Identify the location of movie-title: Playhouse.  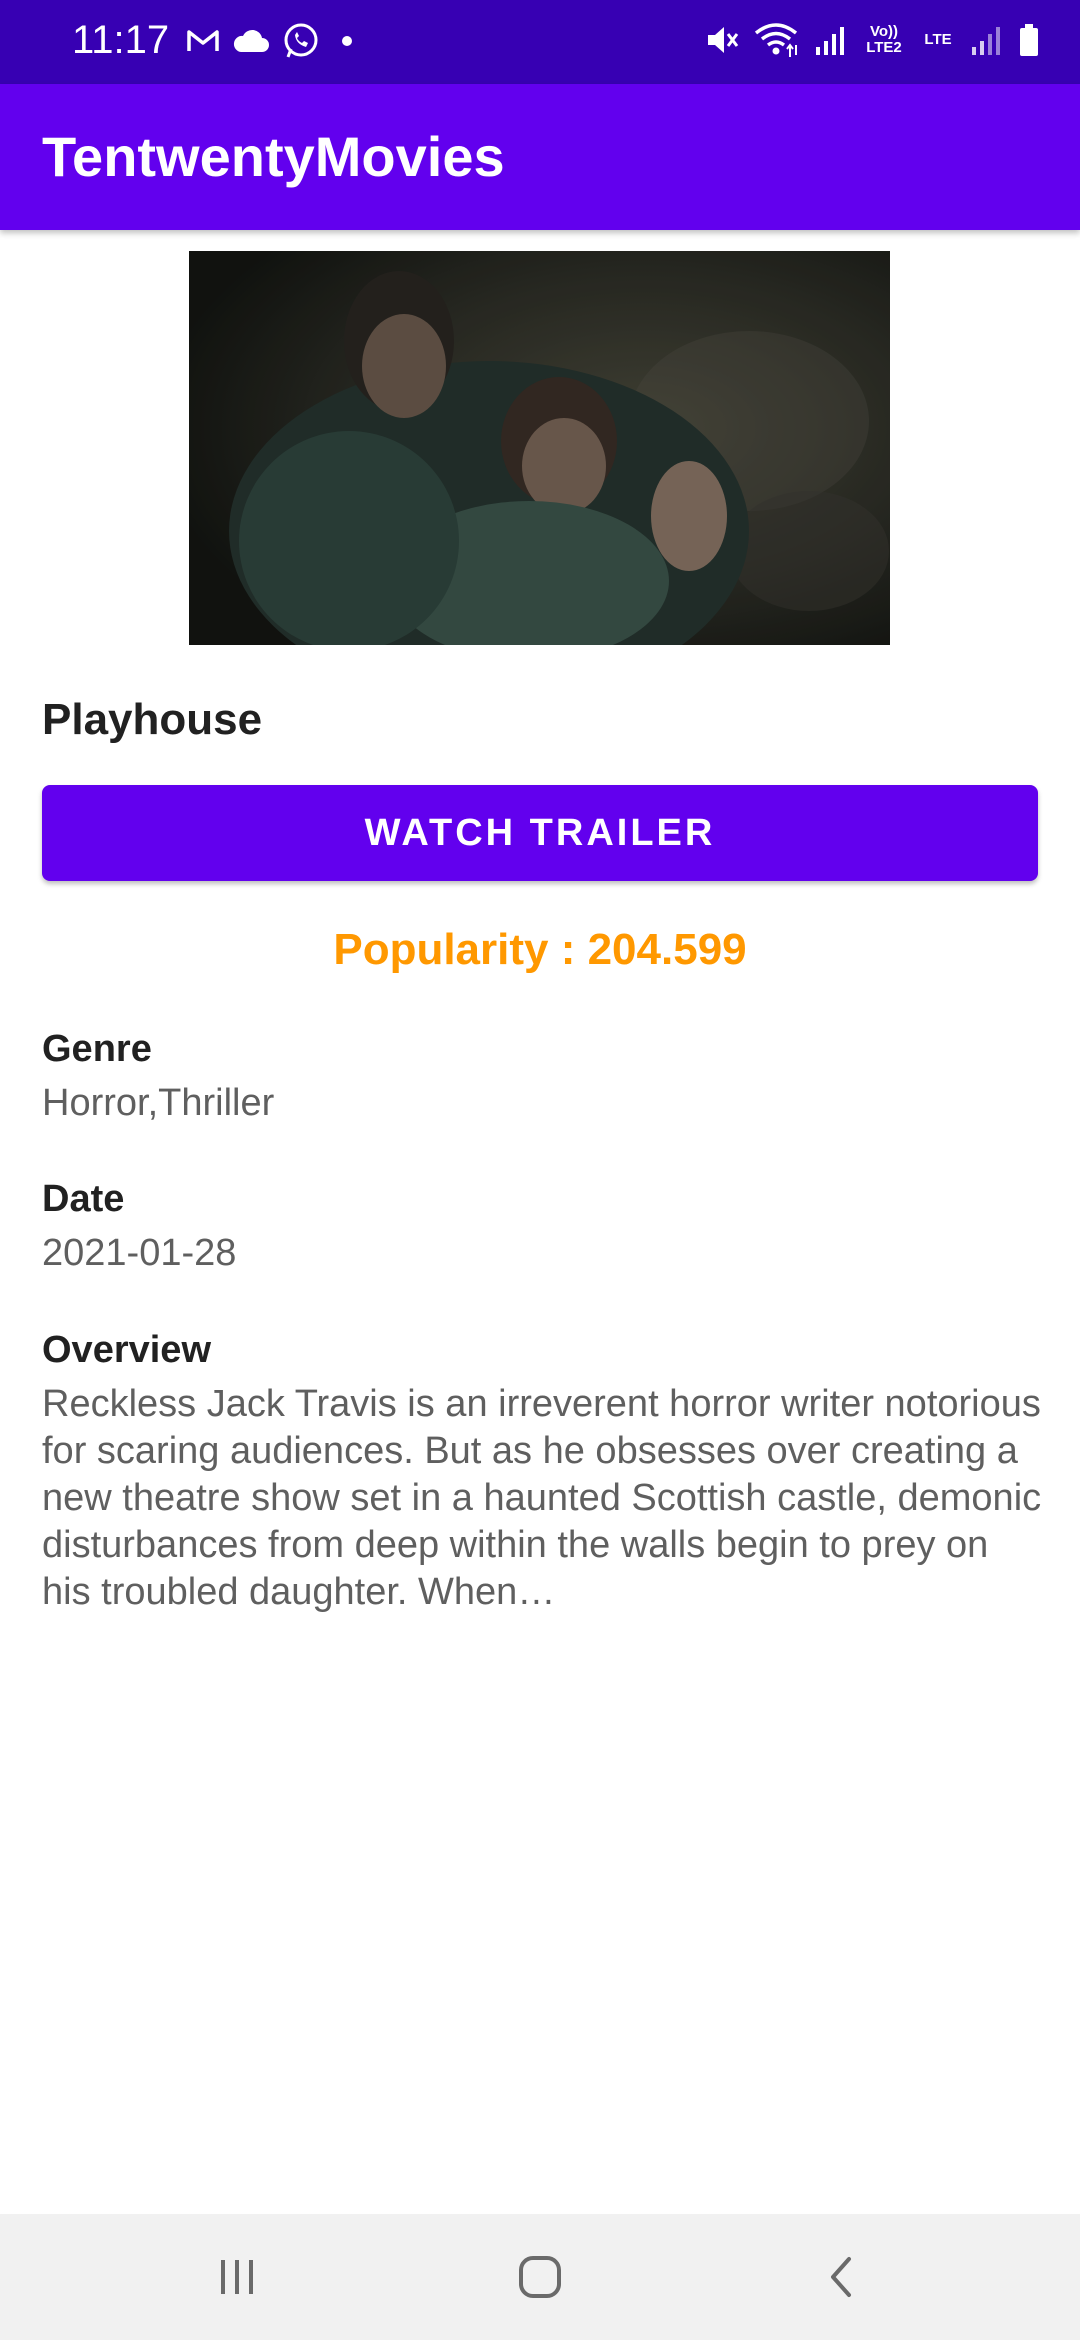
(152, 719).